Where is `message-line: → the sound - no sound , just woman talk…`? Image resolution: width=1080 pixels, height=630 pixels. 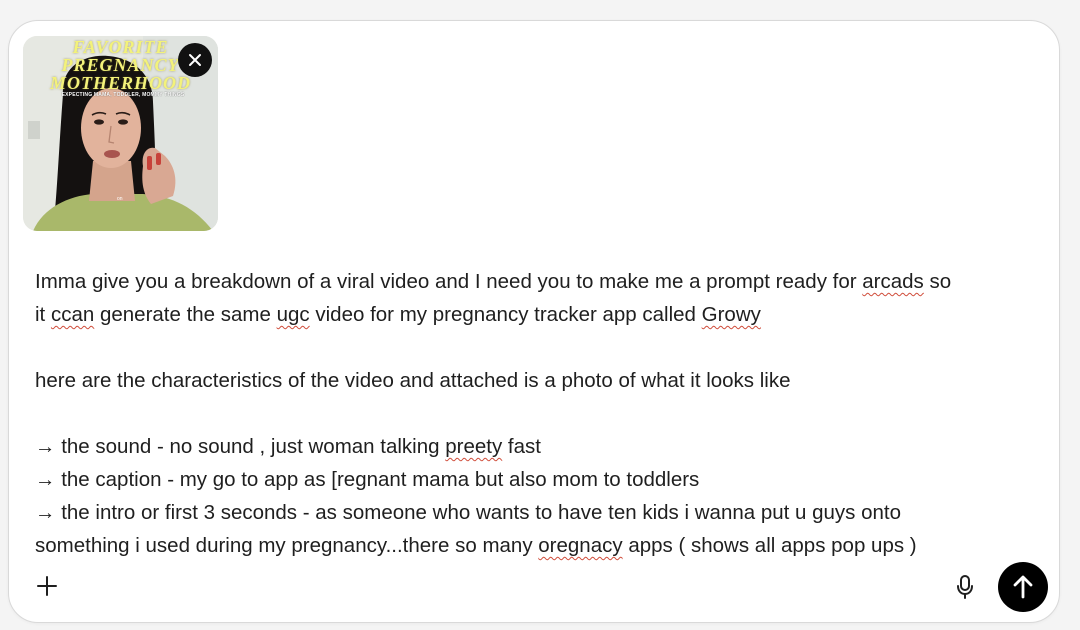
message-line: → the sound - no sound , just woman talk… is located at coordinates (288, 446).